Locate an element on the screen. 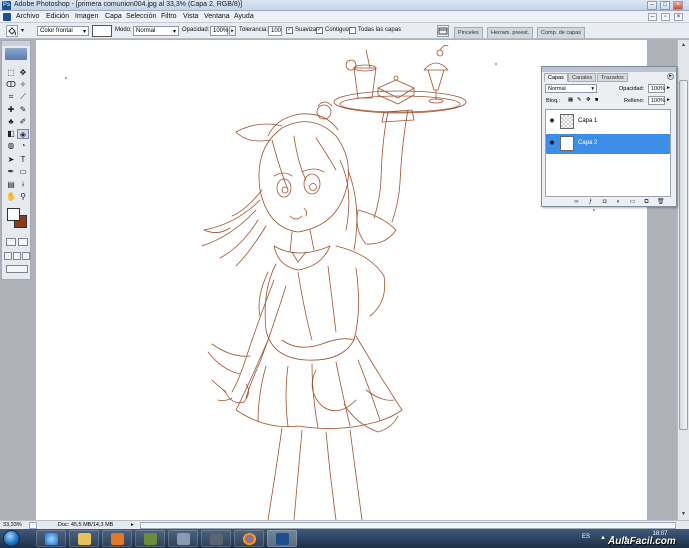 The image size is (689, 548). maximize-button: □ is located at coordinates (665, 5).